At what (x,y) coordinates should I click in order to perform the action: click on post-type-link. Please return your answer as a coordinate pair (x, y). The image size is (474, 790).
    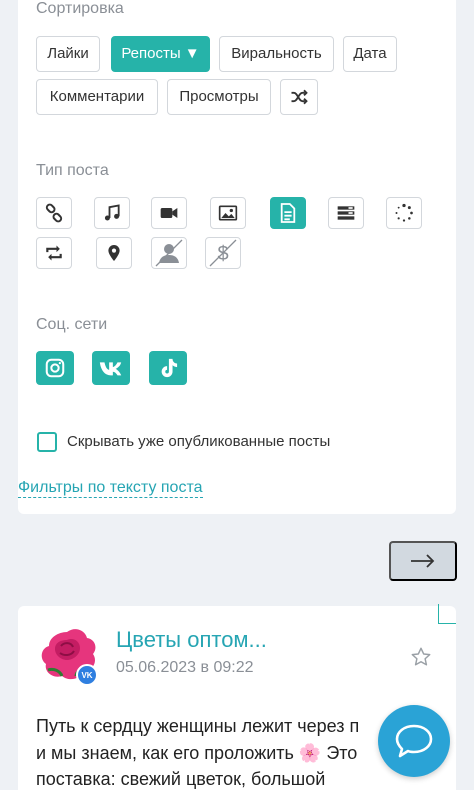
    Looking at the image, I should click on (54, 213).